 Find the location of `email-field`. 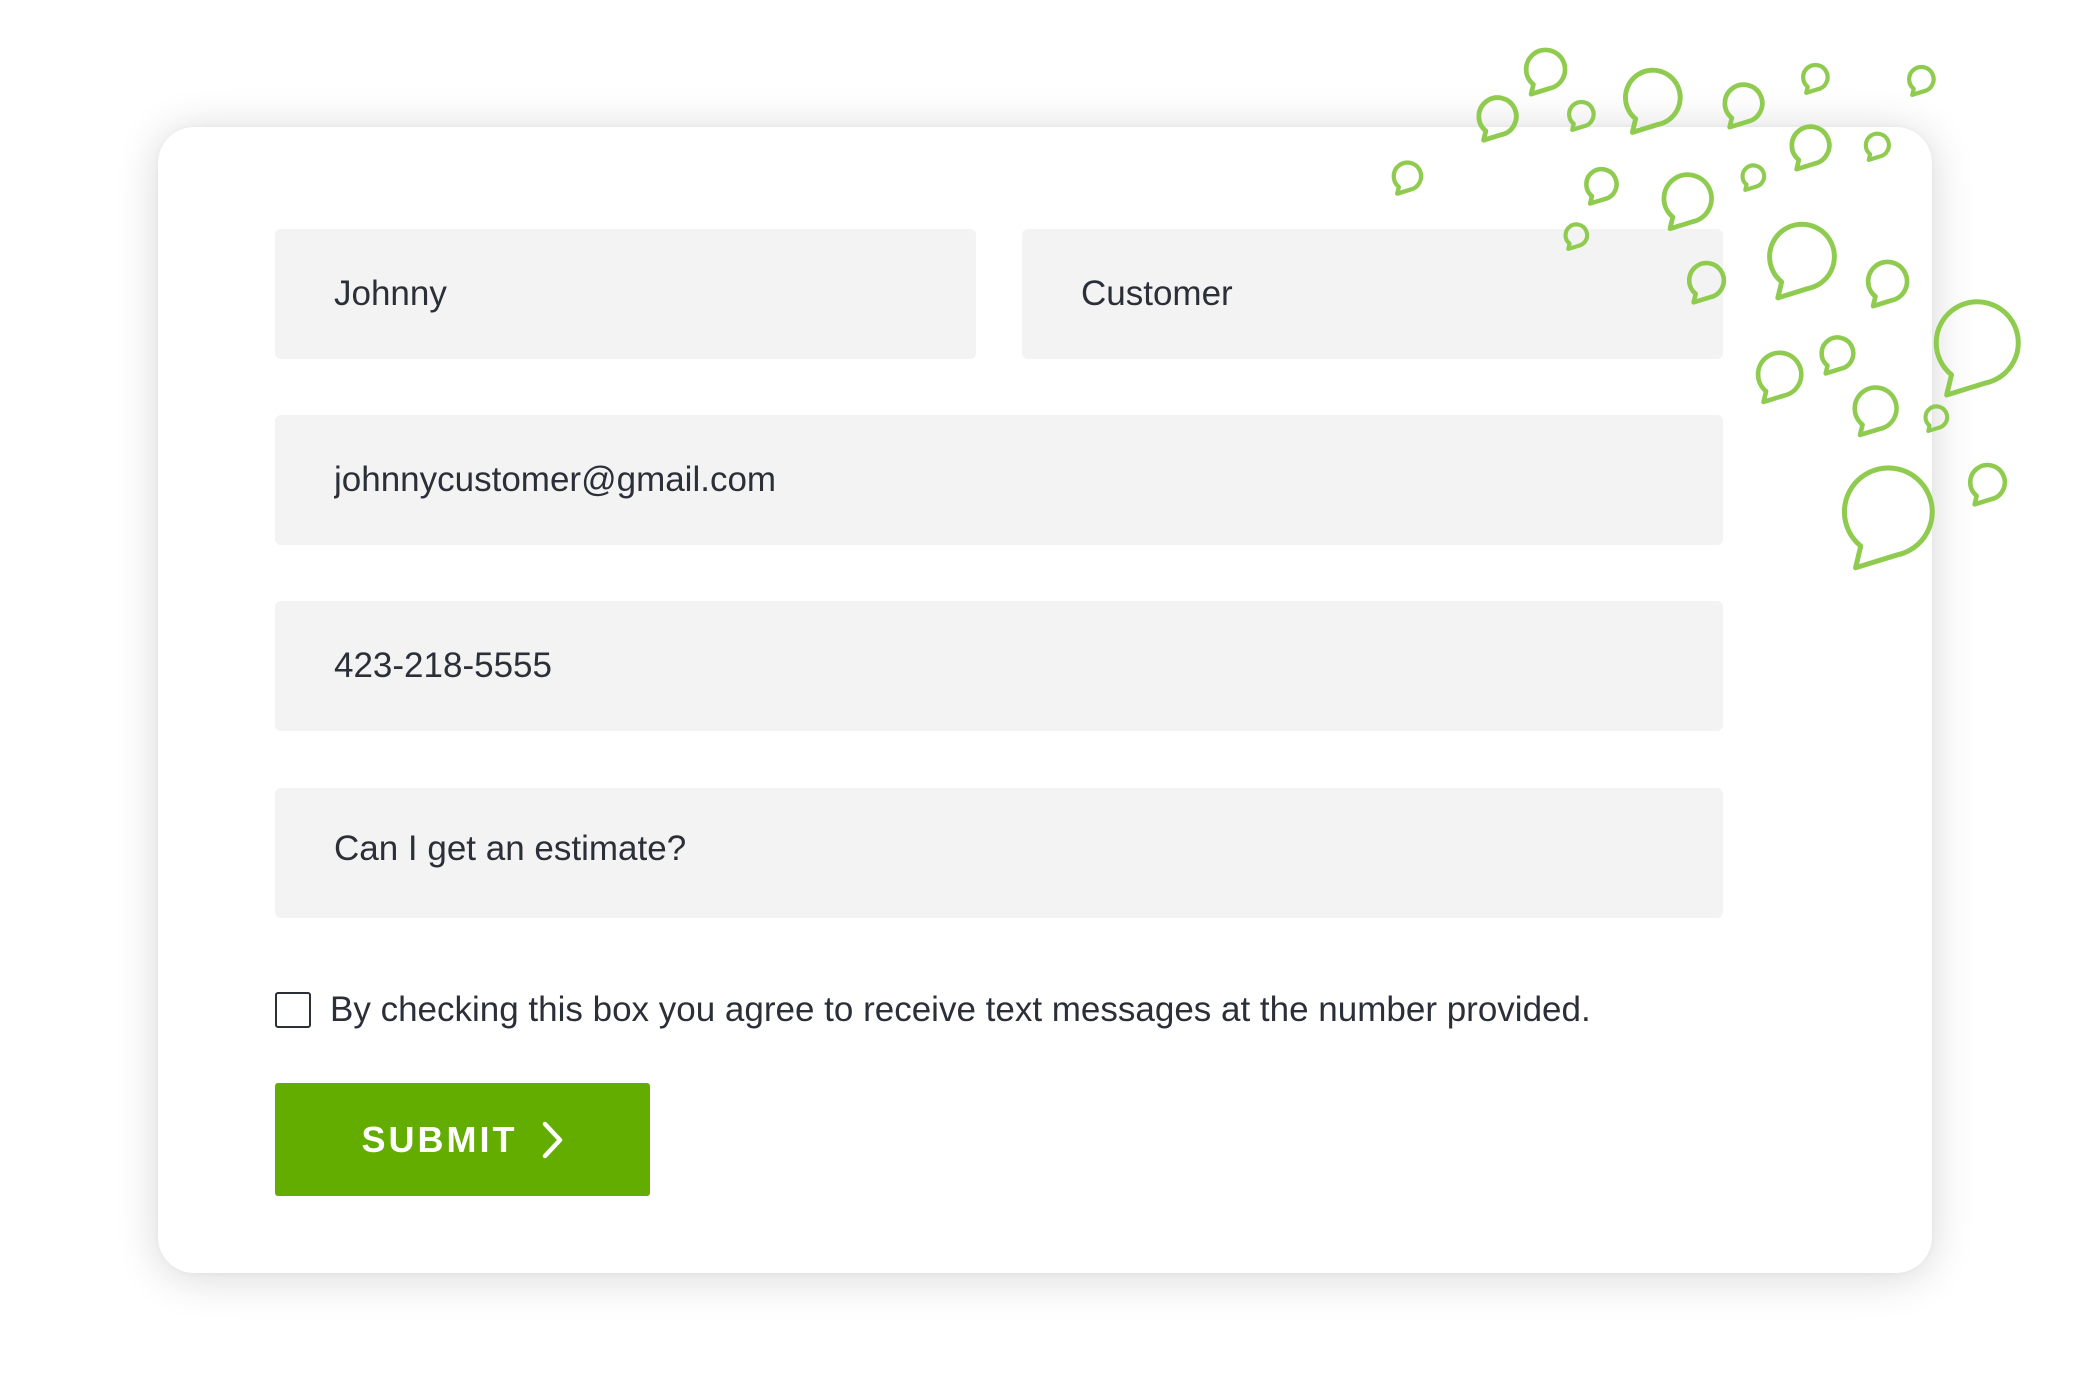

email-field is located at coordinates (999, 480).